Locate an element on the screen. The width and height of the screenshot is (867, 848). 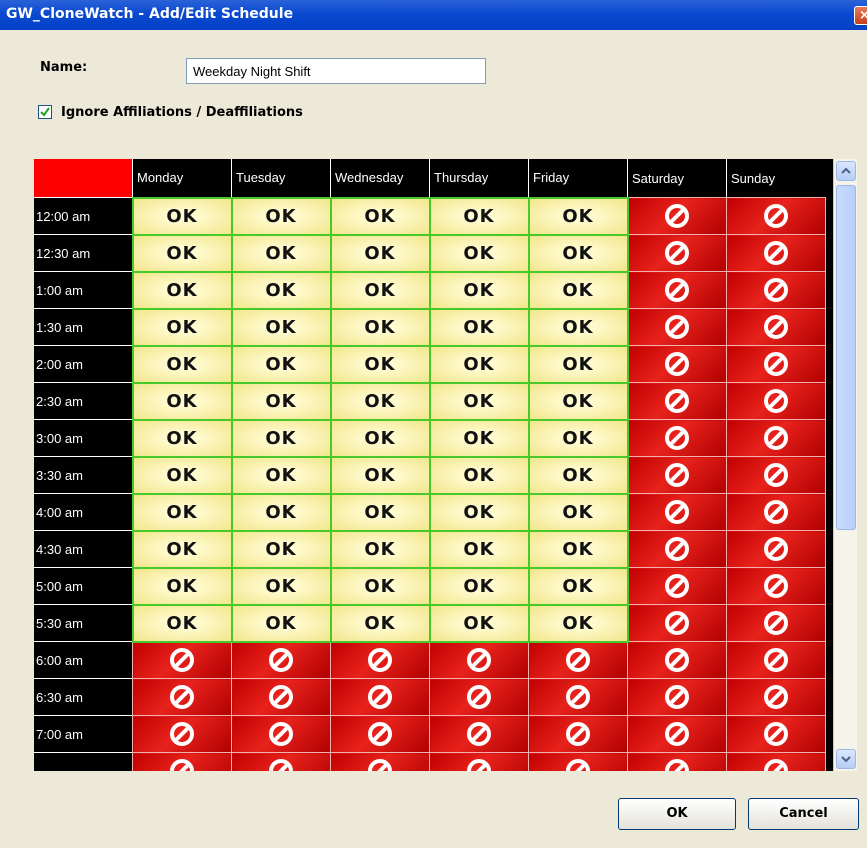
day-header-saturday: Saturday is located at coordinates (677, 178).